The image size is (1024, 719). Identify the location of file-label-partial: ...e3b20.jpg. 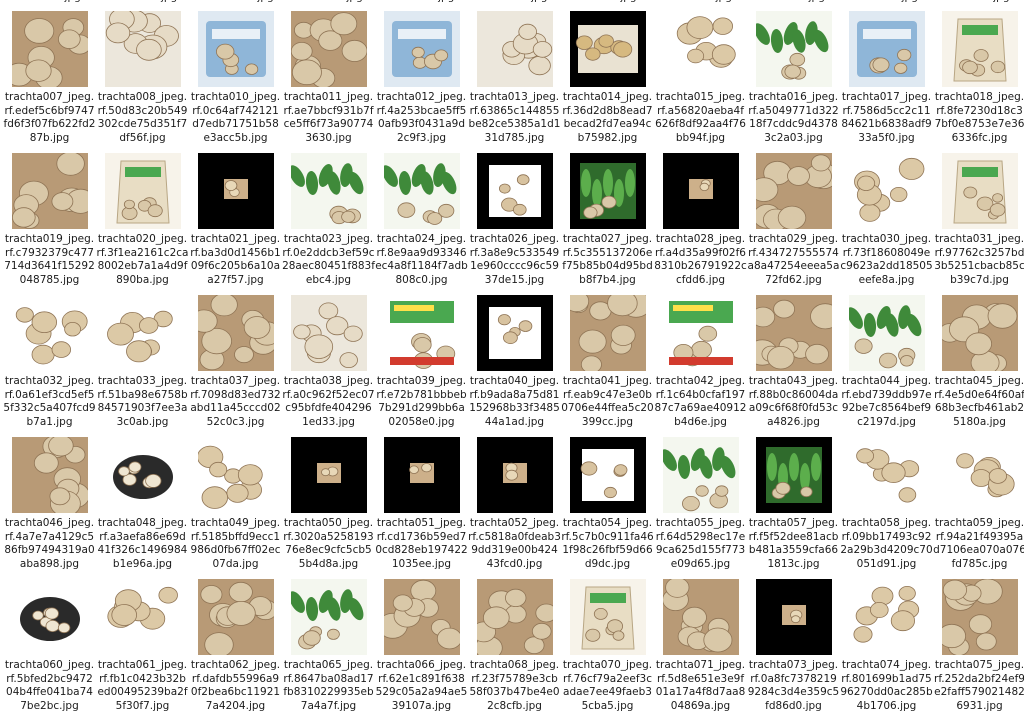
(886, 2).